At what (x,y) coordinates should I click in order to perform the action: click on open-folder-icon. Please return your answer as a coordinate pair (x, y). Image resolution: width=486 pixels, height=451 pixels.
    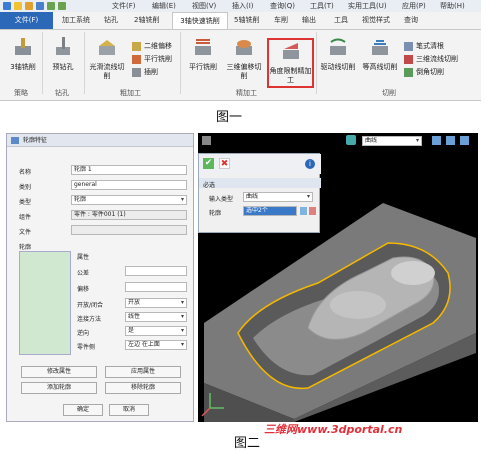
    Looking at the image, I should click on (29, 6).